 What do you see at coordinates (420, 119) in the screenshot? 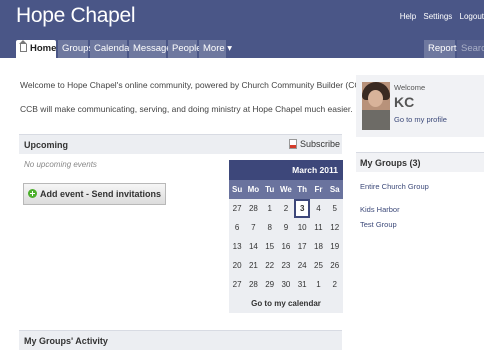
I see `profile-link: Go to my profile` at bounding box center [420, 119].